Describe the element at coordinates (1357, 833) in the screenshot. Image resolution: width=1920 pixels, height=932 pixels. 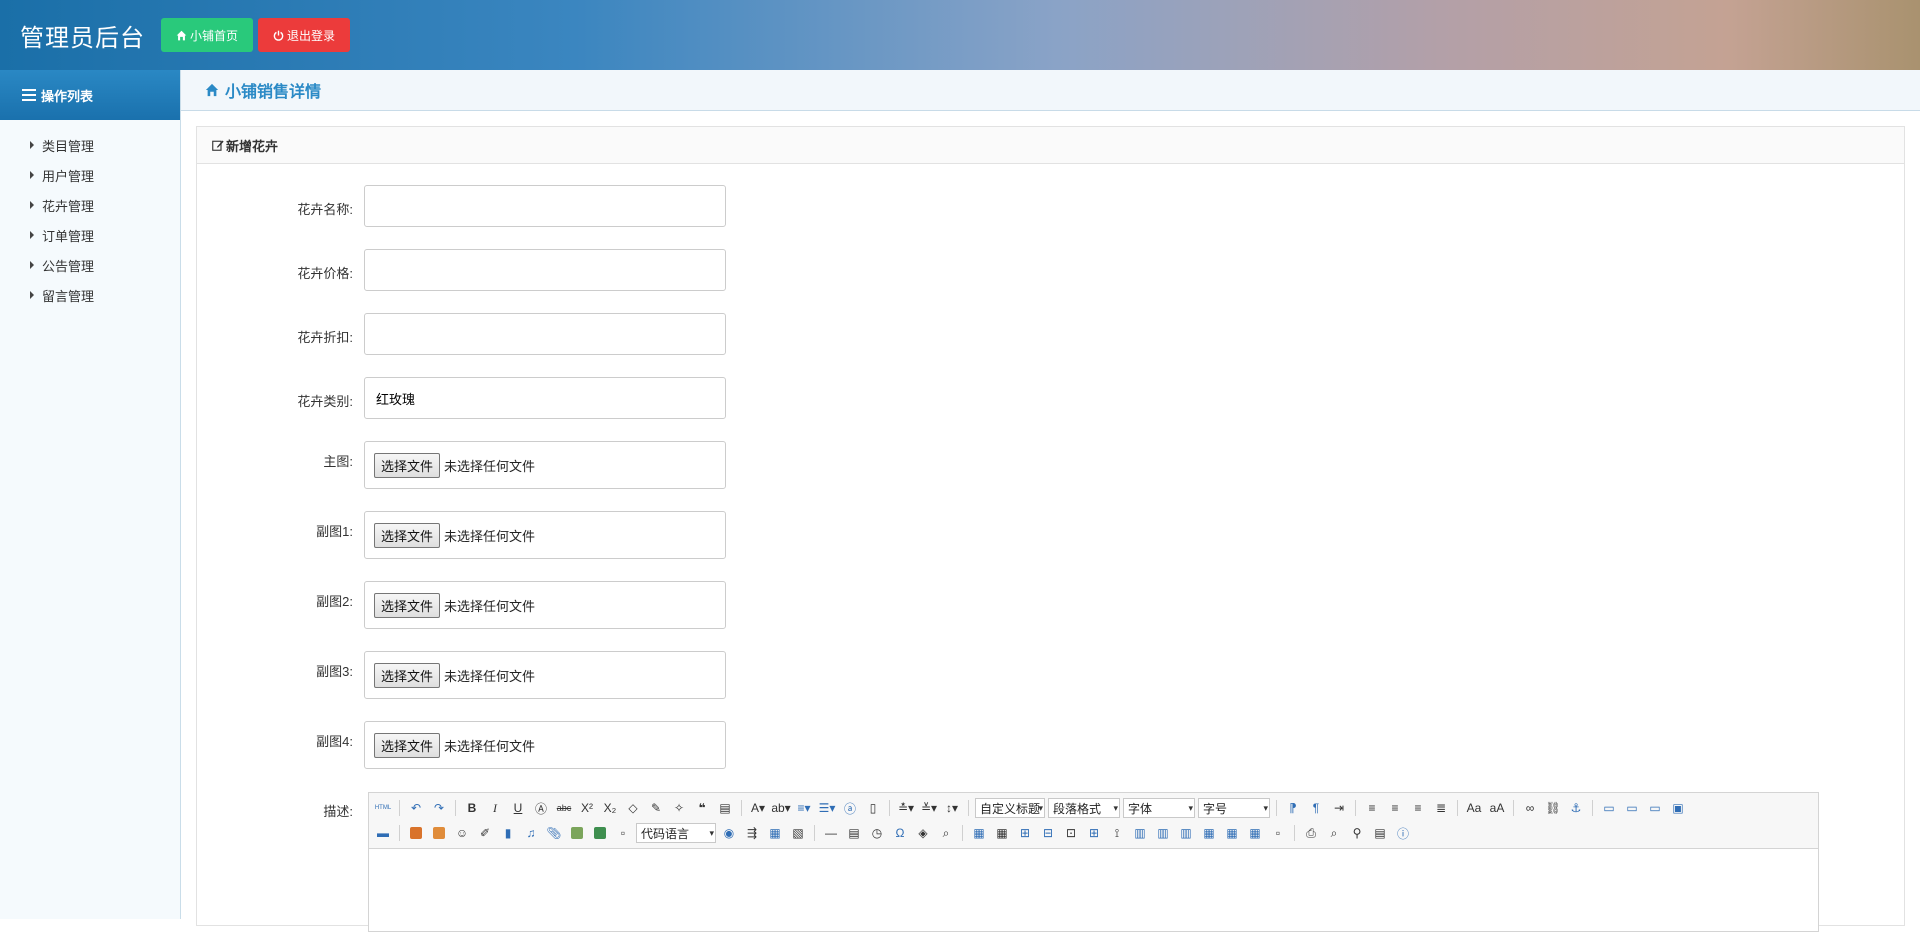
I see `search-icon: ⚲` at that location.